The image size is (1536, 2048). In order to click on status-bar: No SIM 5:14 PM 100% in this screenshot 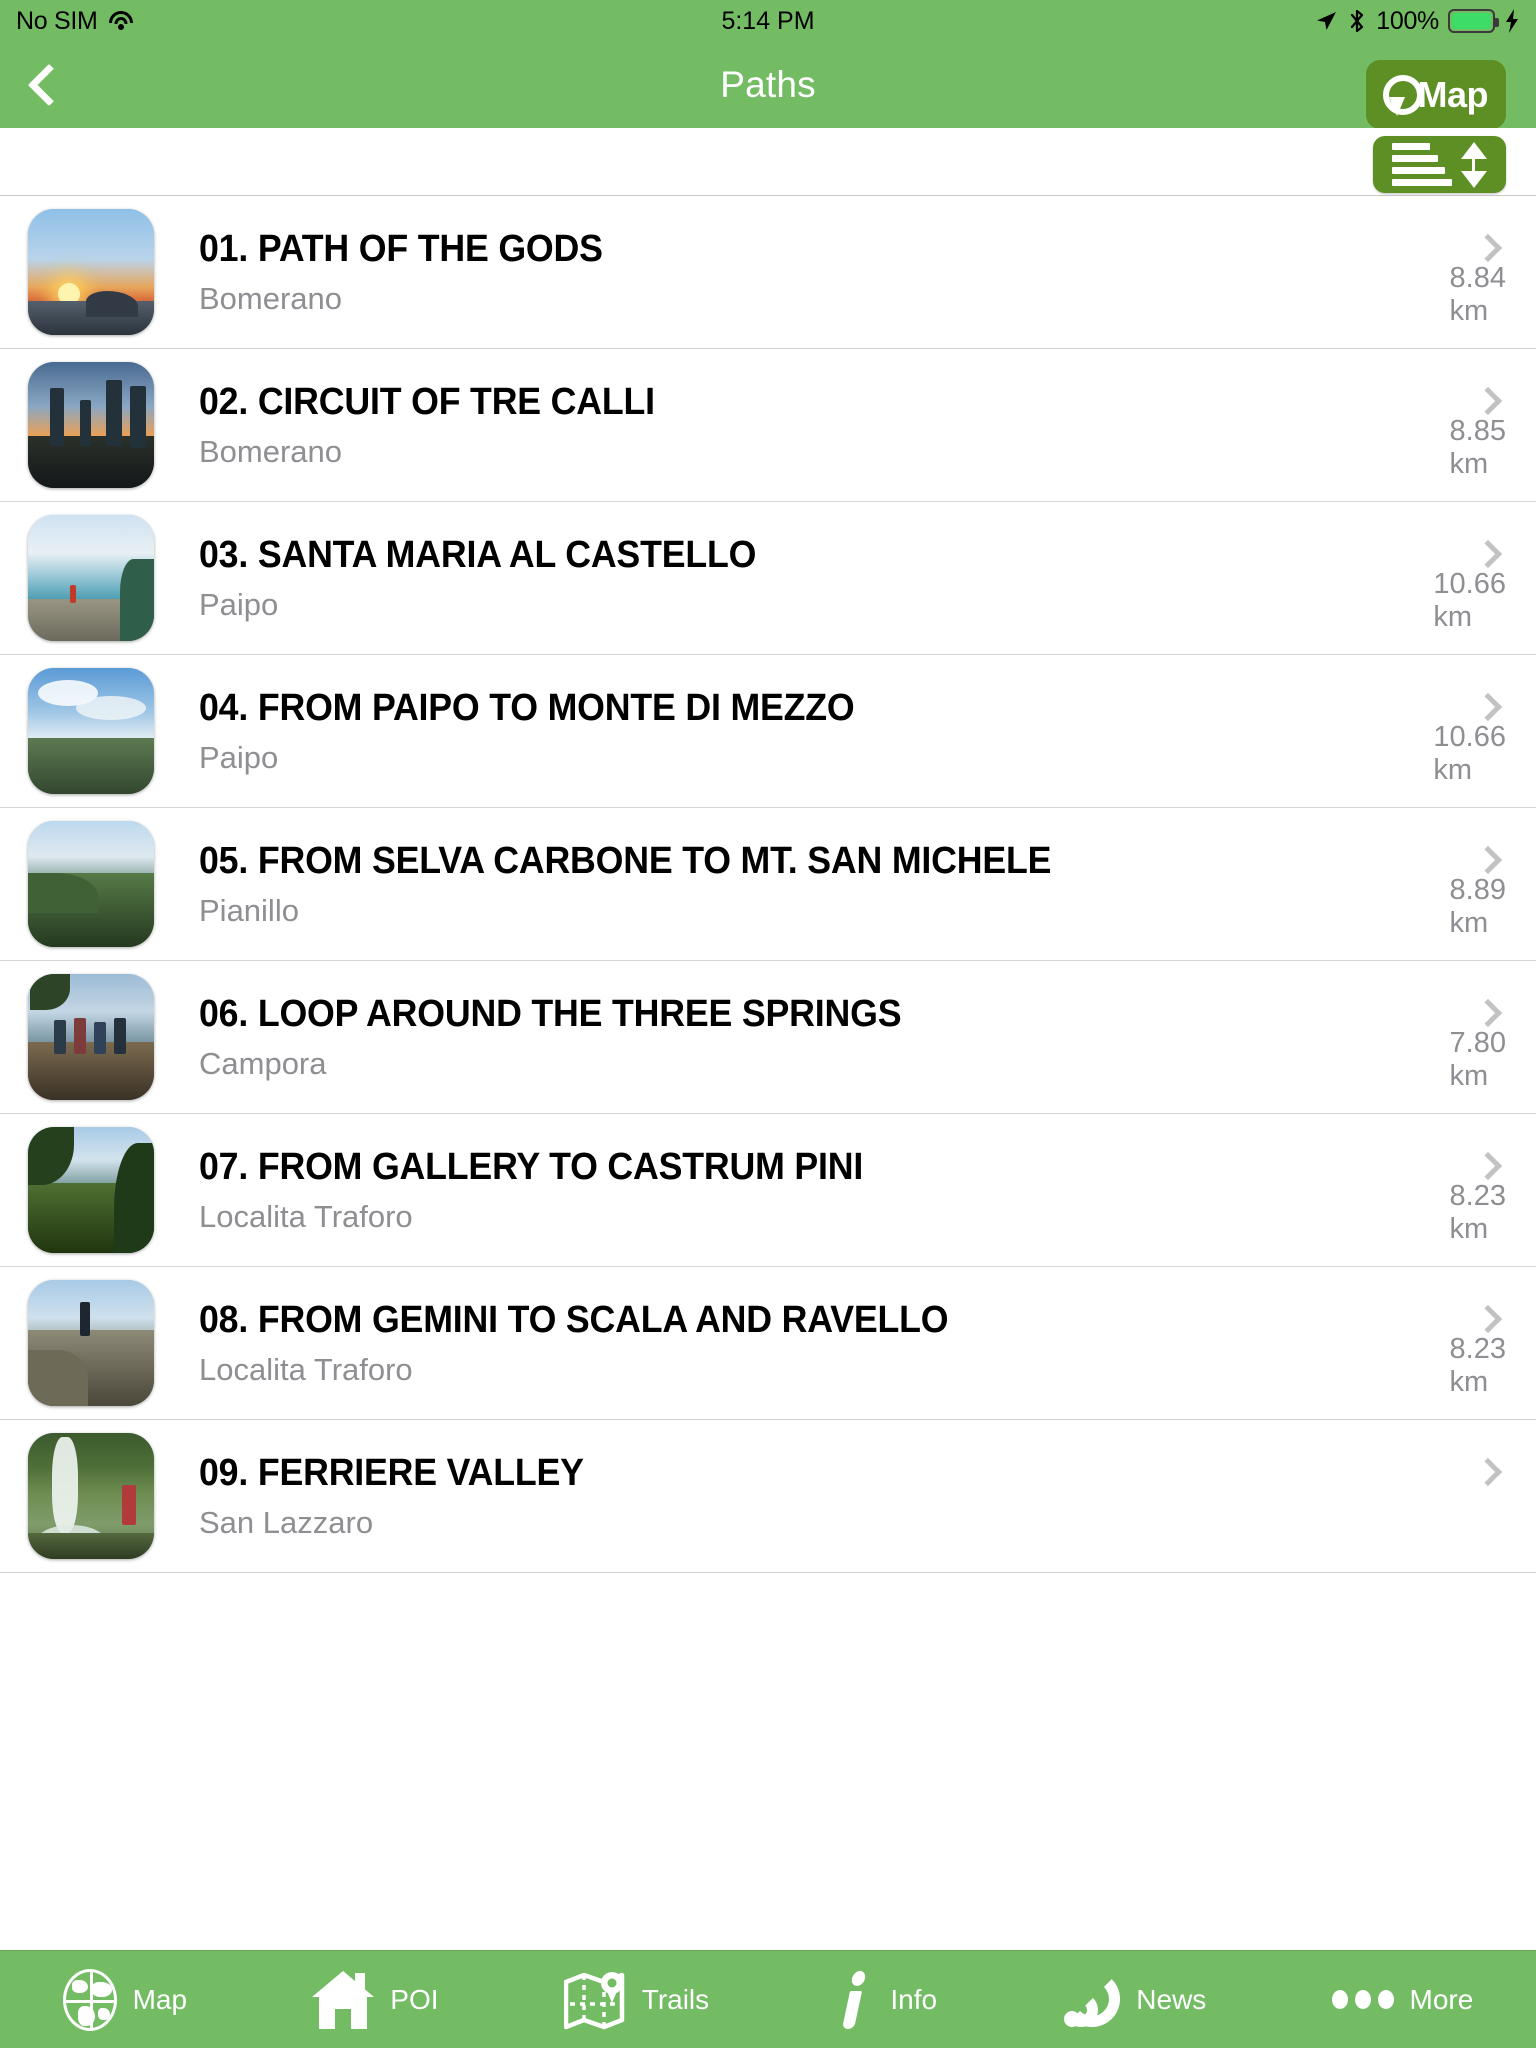, I will do `click(768, 21)`.